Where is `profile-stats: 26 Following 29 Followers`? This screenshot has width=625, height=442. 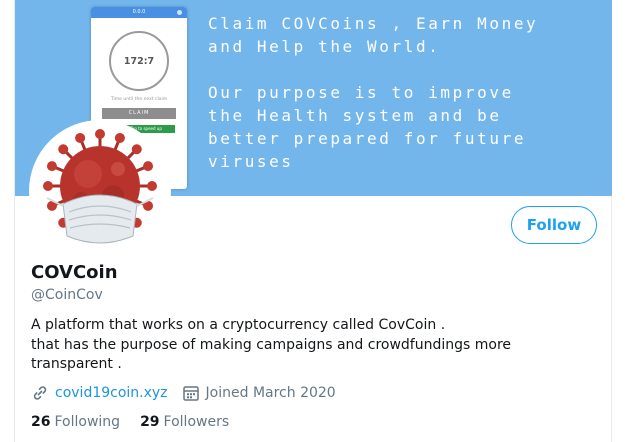
profile-stats: 26 Following 29 Followers is located at coordinates (140, 422).